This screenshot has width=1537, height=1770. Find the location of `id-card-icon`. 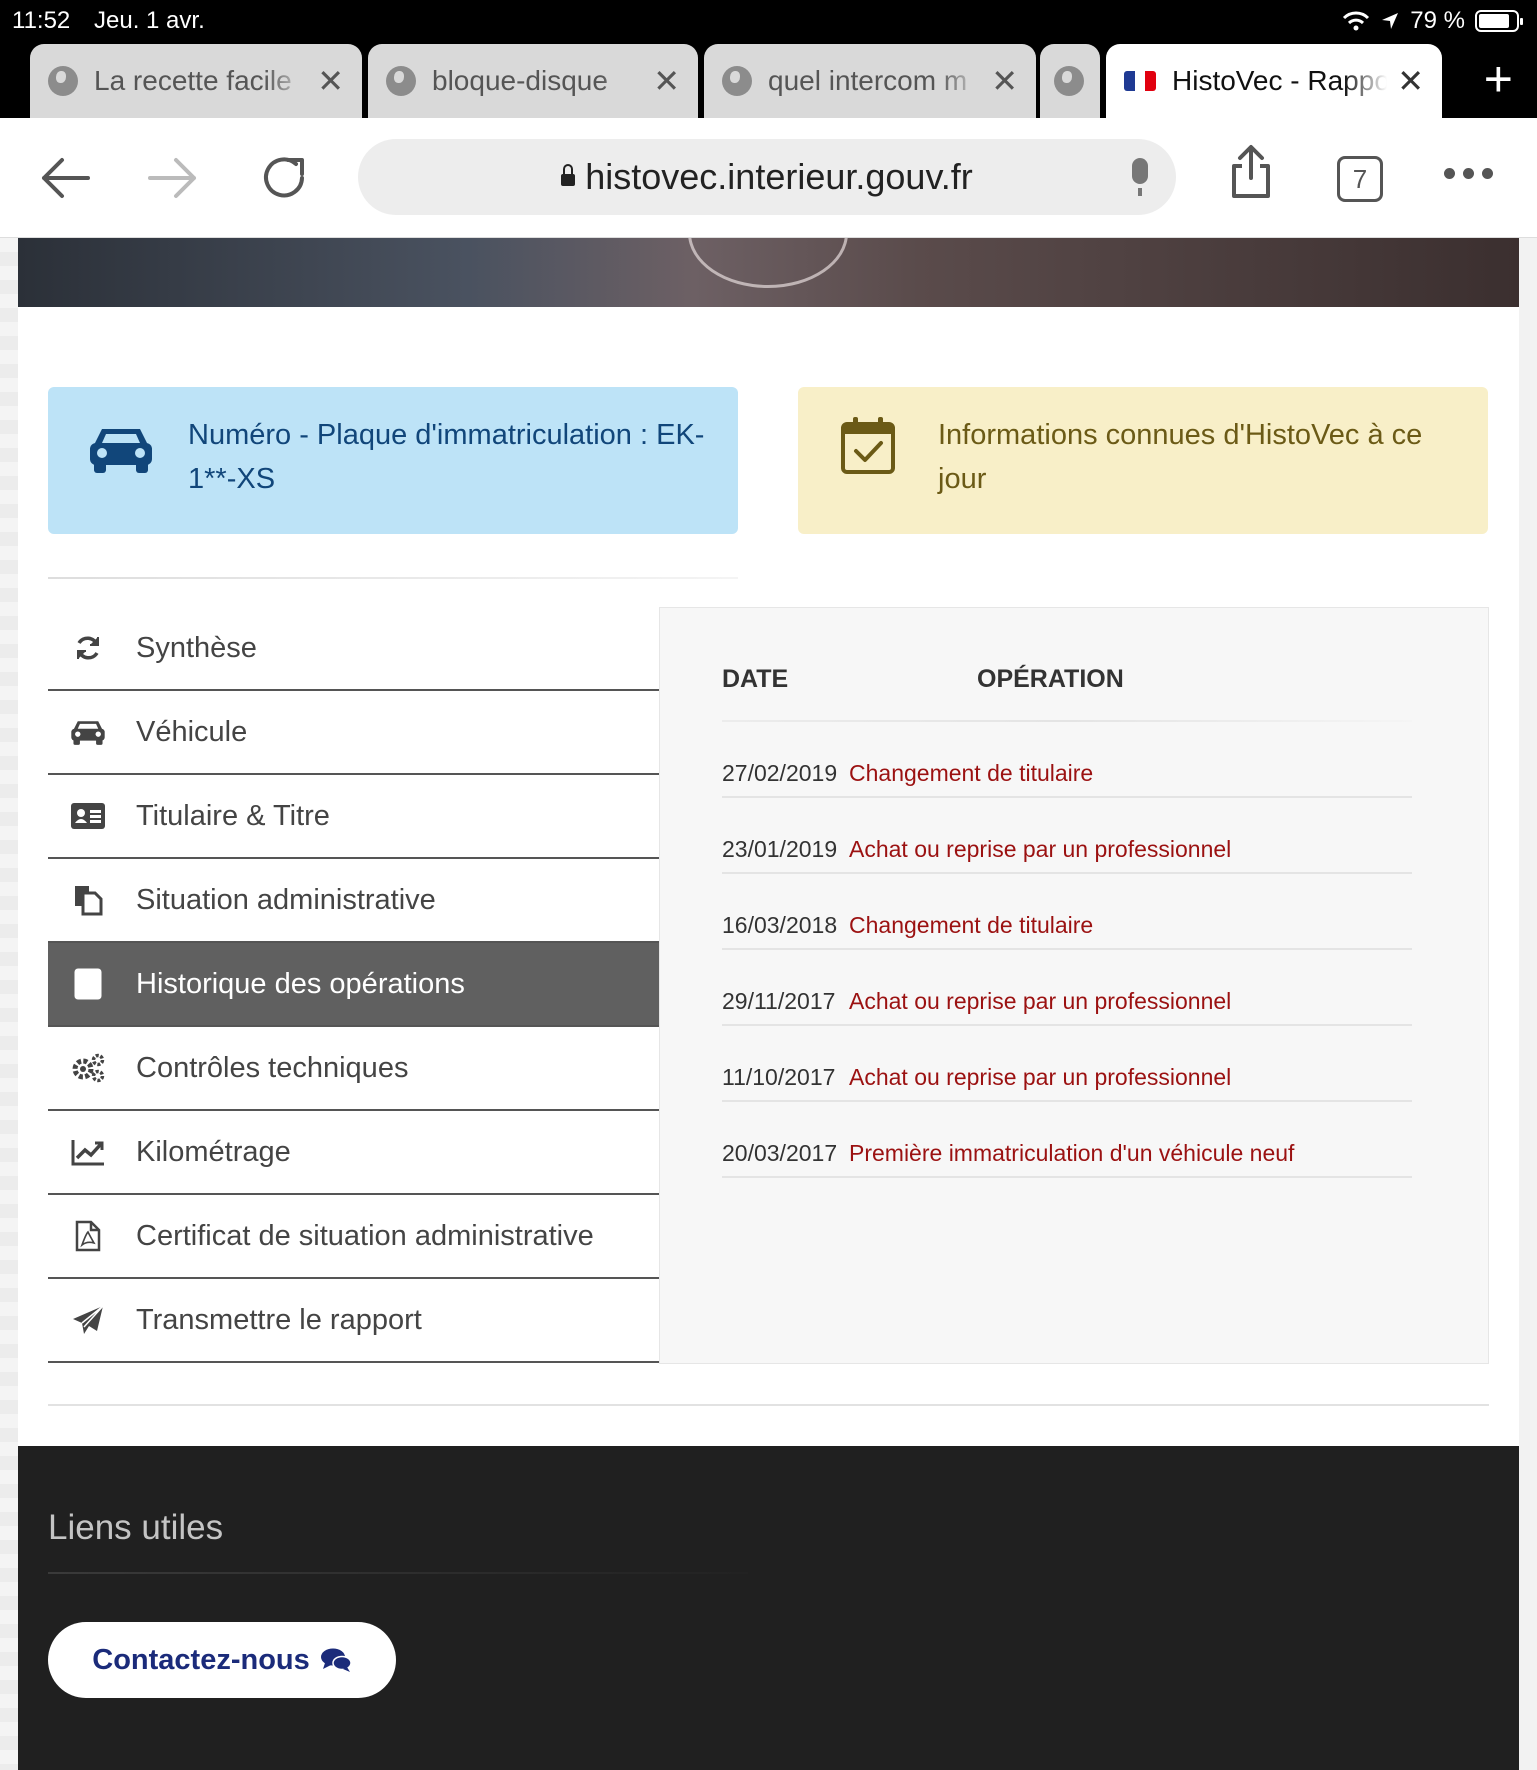

id-card-icon is located at coordinates (88, 816).